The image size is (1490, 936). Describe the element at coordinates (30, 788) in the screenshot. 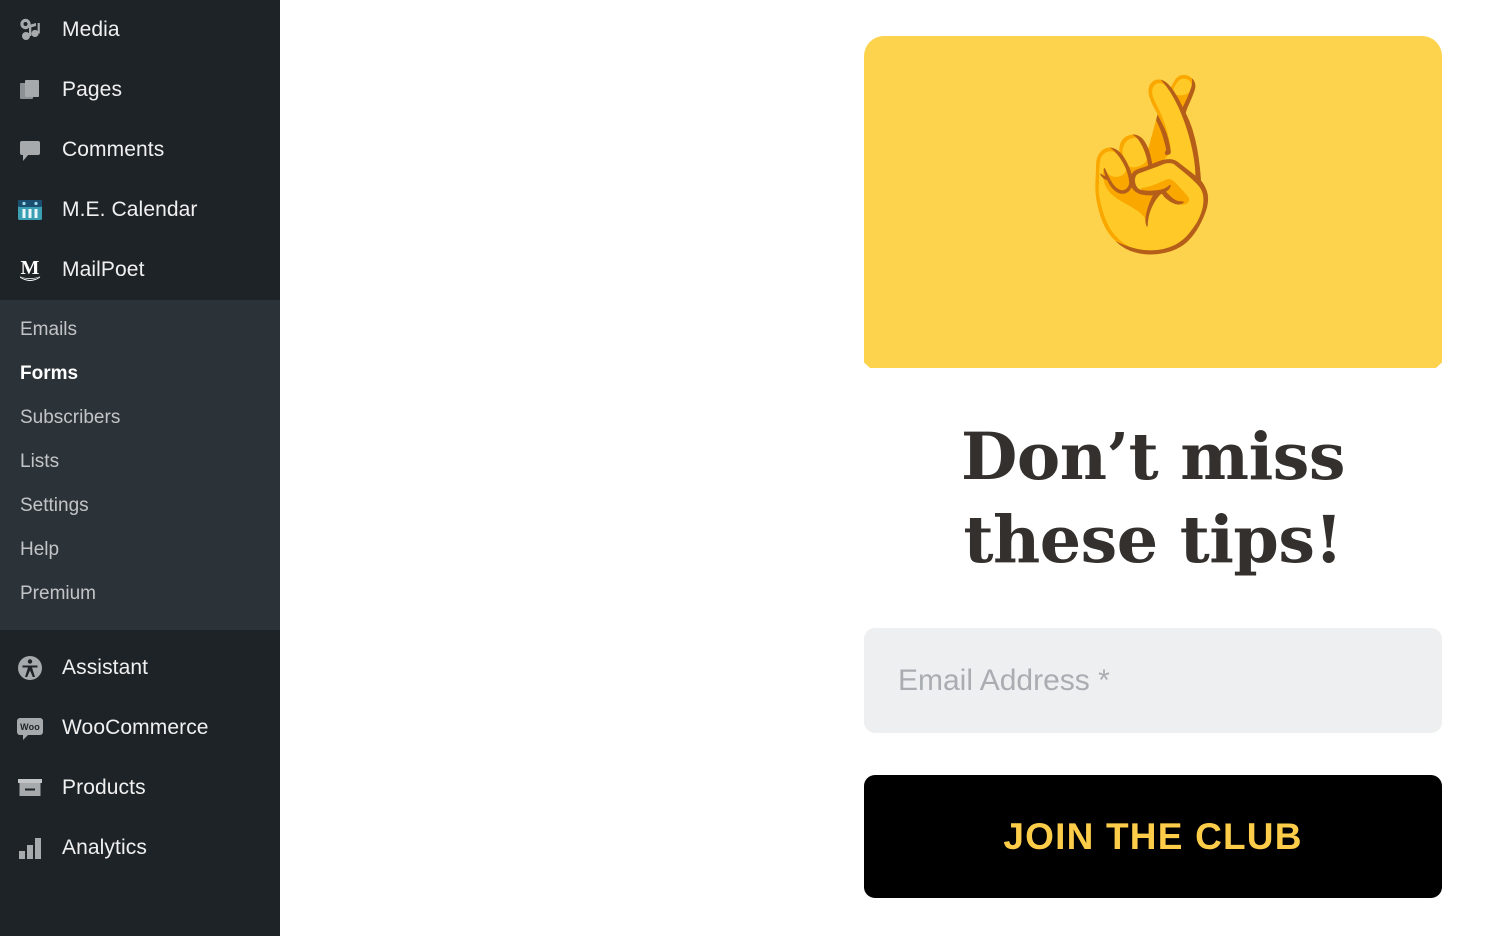

I see `products-box-icon` at that location.